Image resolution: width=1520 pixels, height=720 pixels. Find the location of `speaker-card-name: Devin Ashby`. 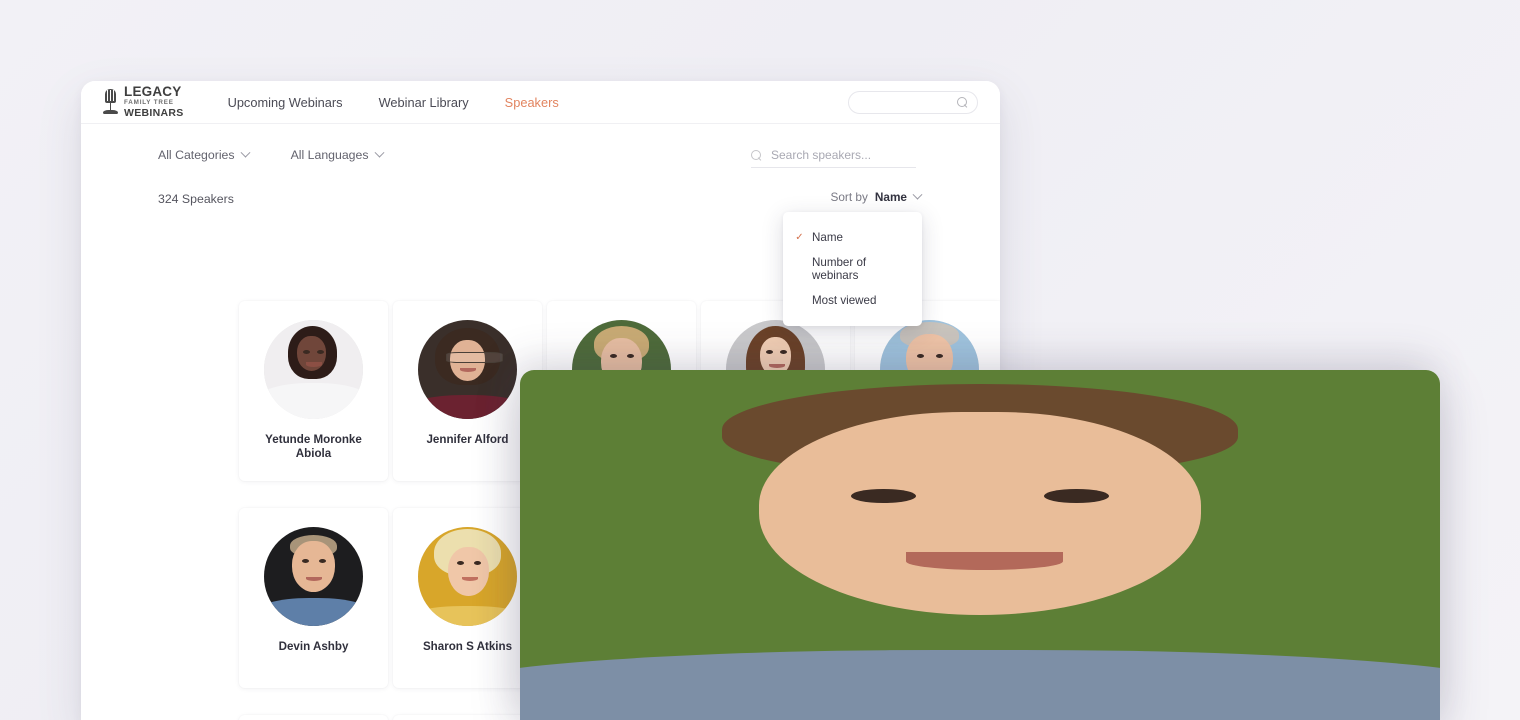

speaker-card-name: Devin Ashby is located at coordinates (313, 646).